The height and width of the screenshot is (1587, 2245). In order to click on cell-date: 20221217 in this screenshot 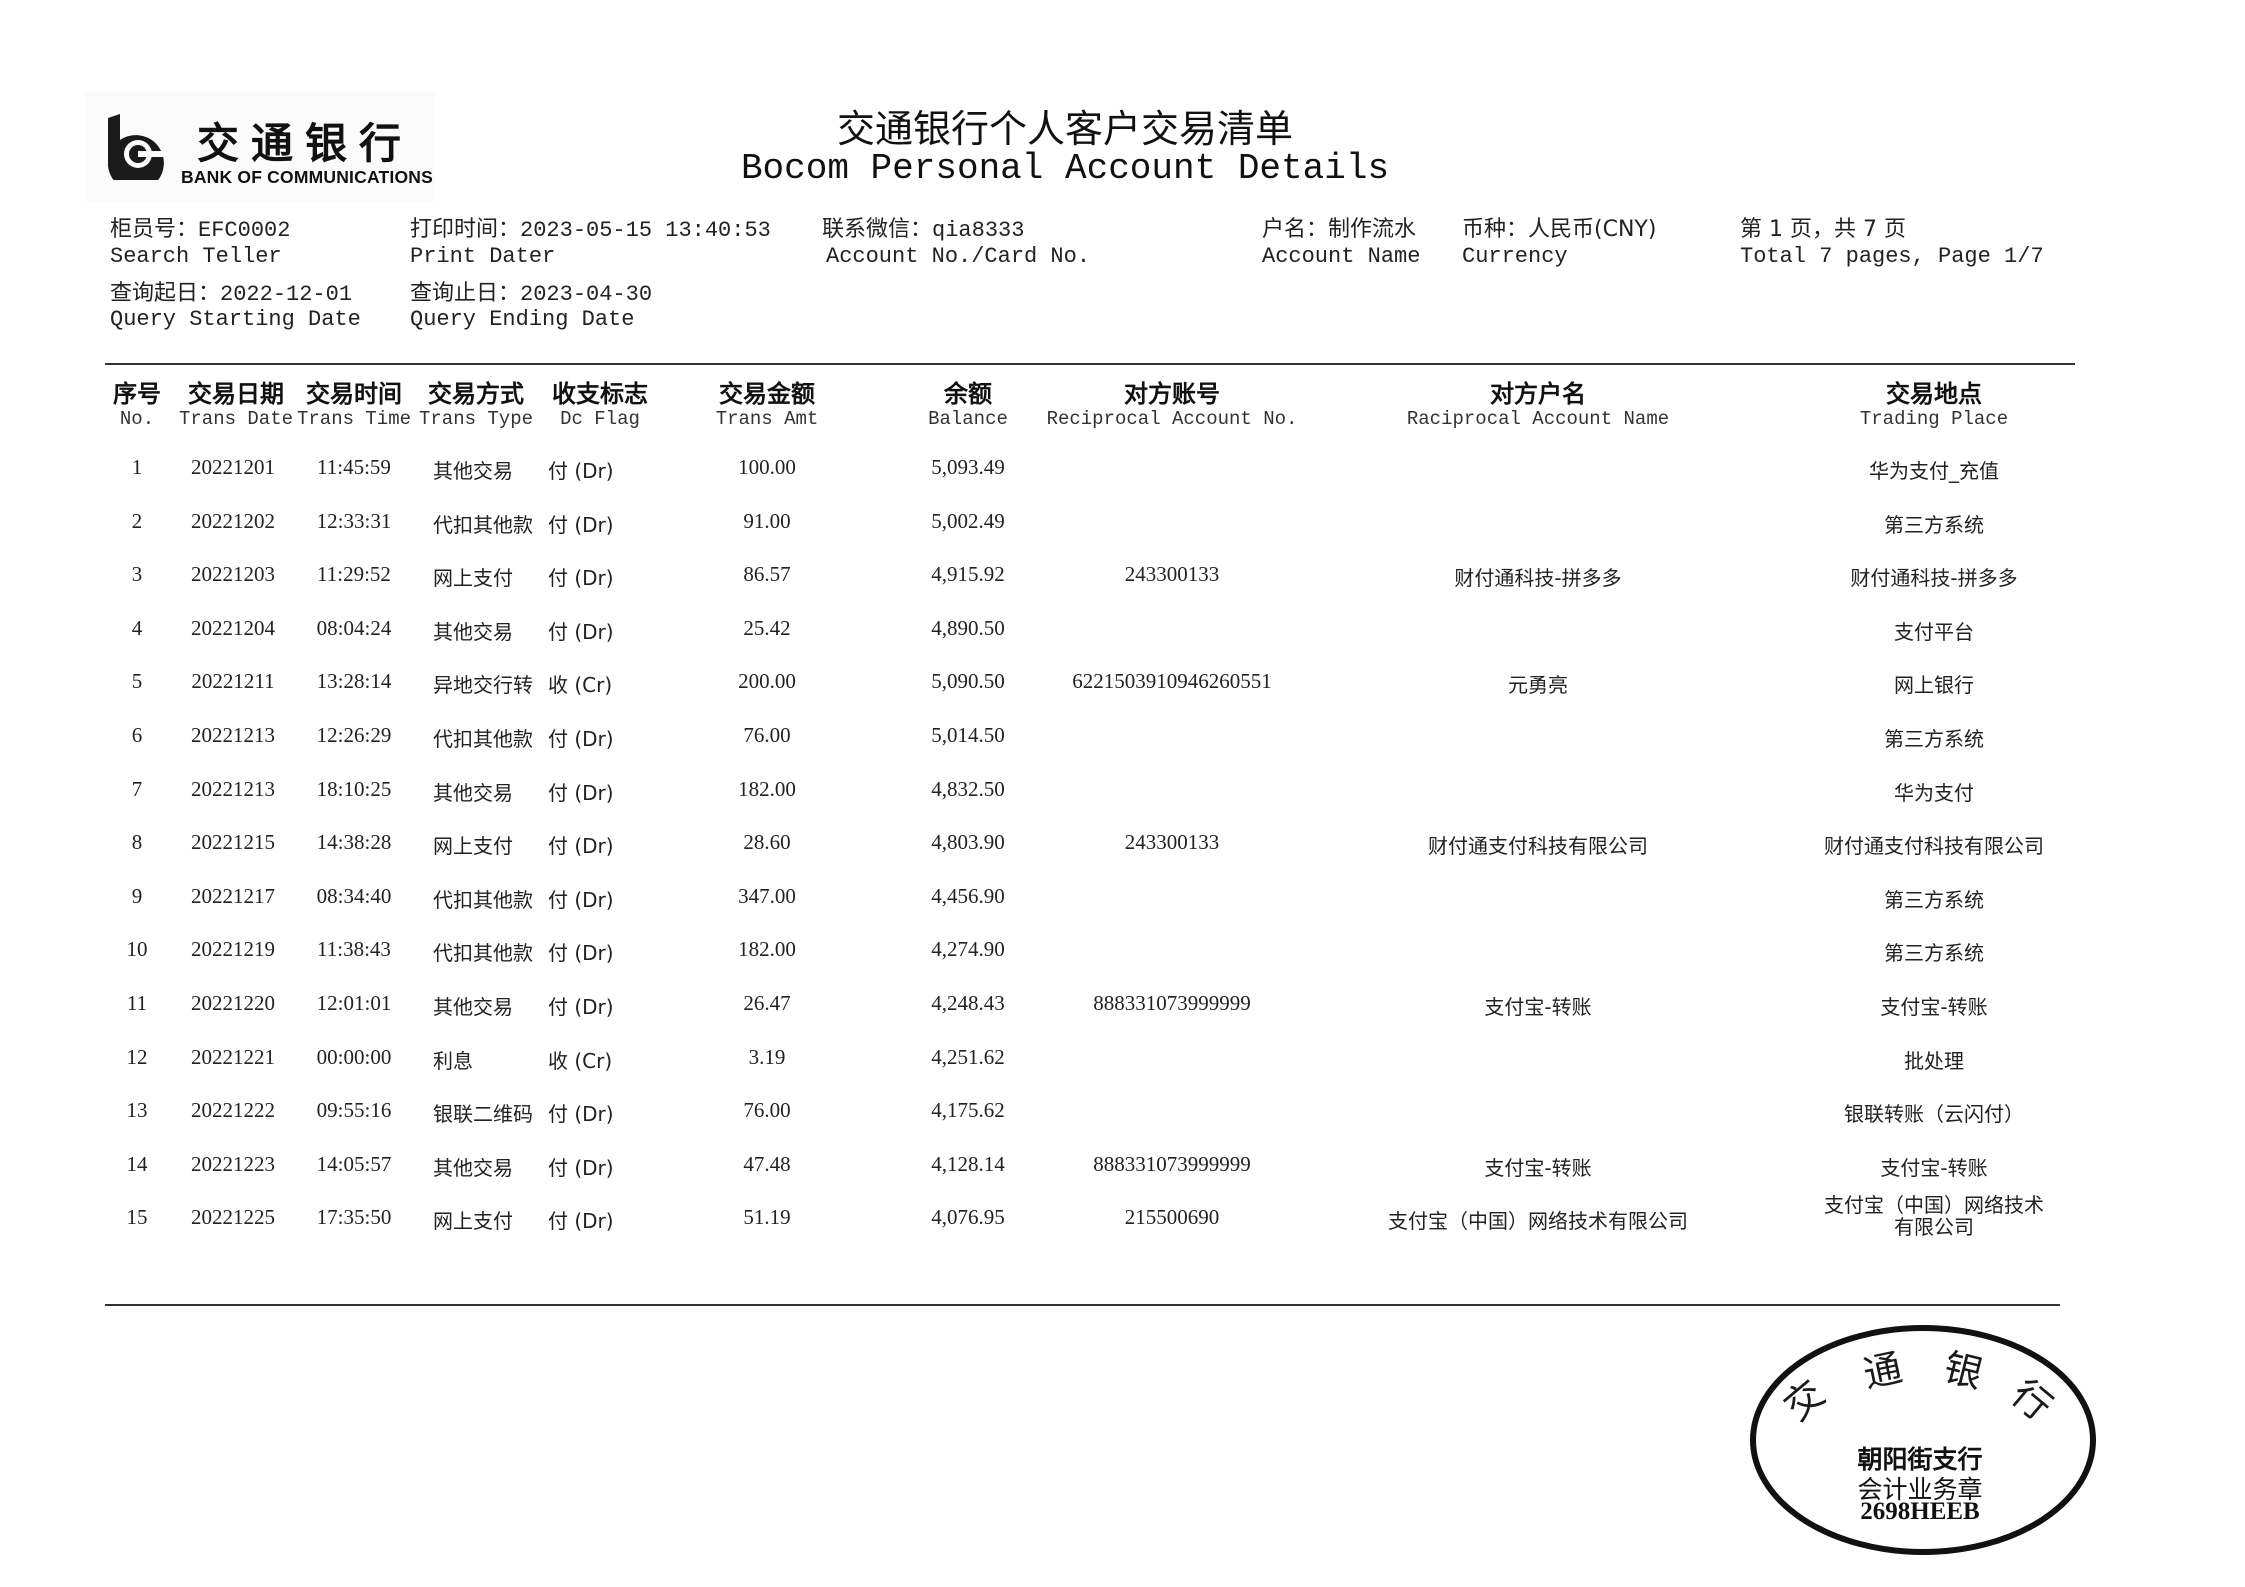, I will do `click(233, 895)`.